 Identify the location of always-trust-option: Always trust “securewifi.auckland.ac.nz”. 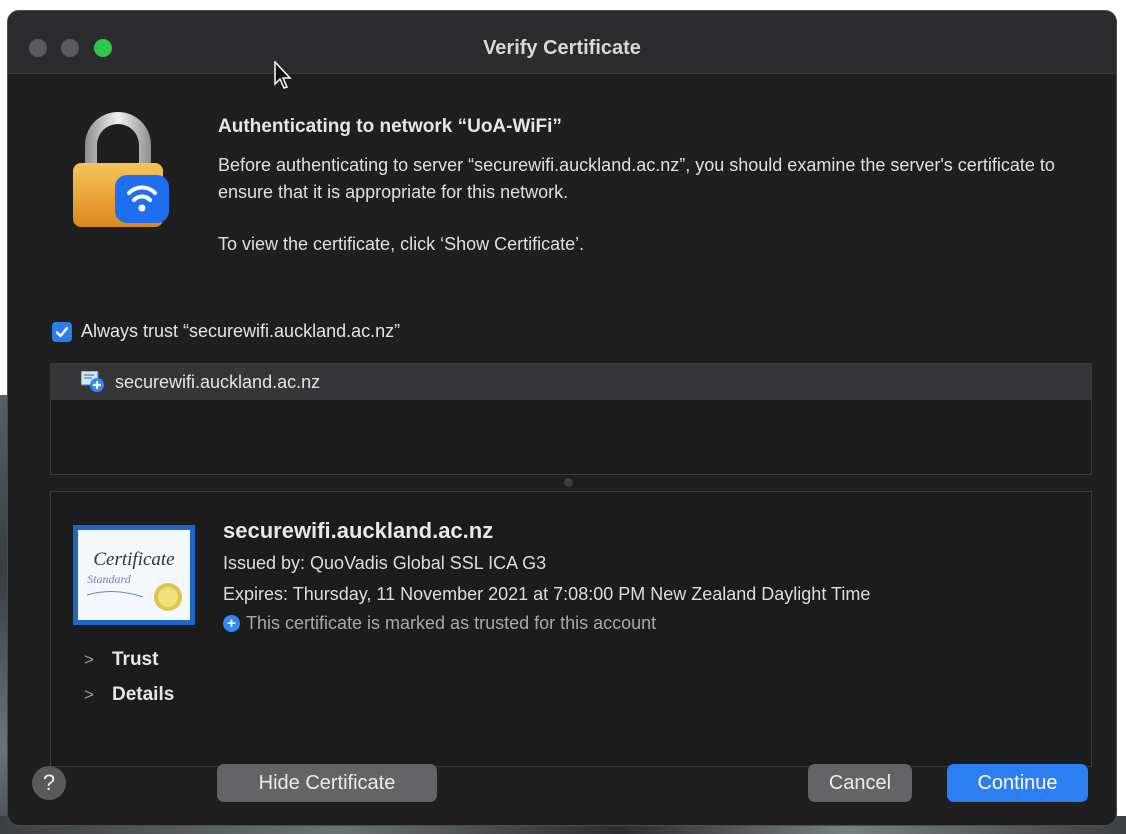
(226, 331).